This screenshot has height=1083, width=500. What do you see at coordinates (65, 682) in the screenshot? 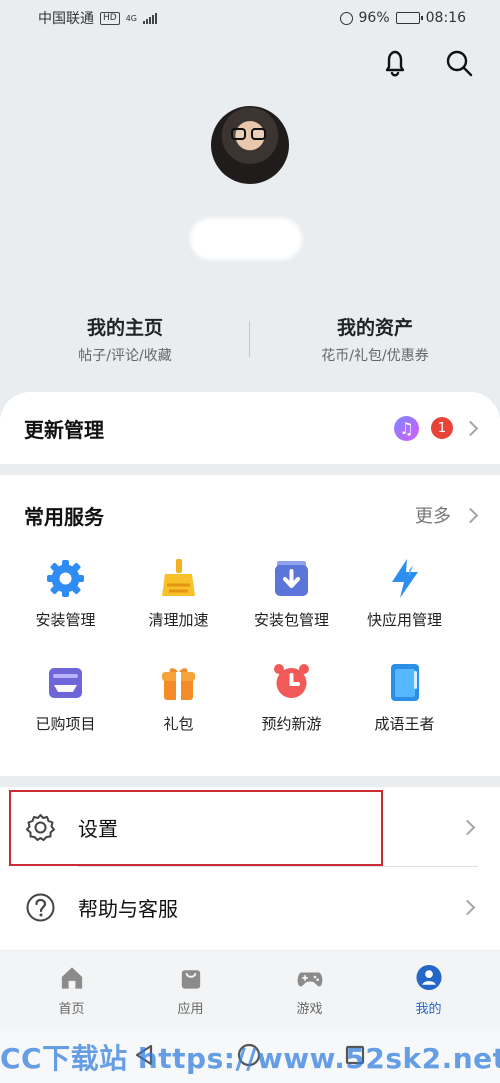
I see `purchased-icon` at bounding box center [65, 682].